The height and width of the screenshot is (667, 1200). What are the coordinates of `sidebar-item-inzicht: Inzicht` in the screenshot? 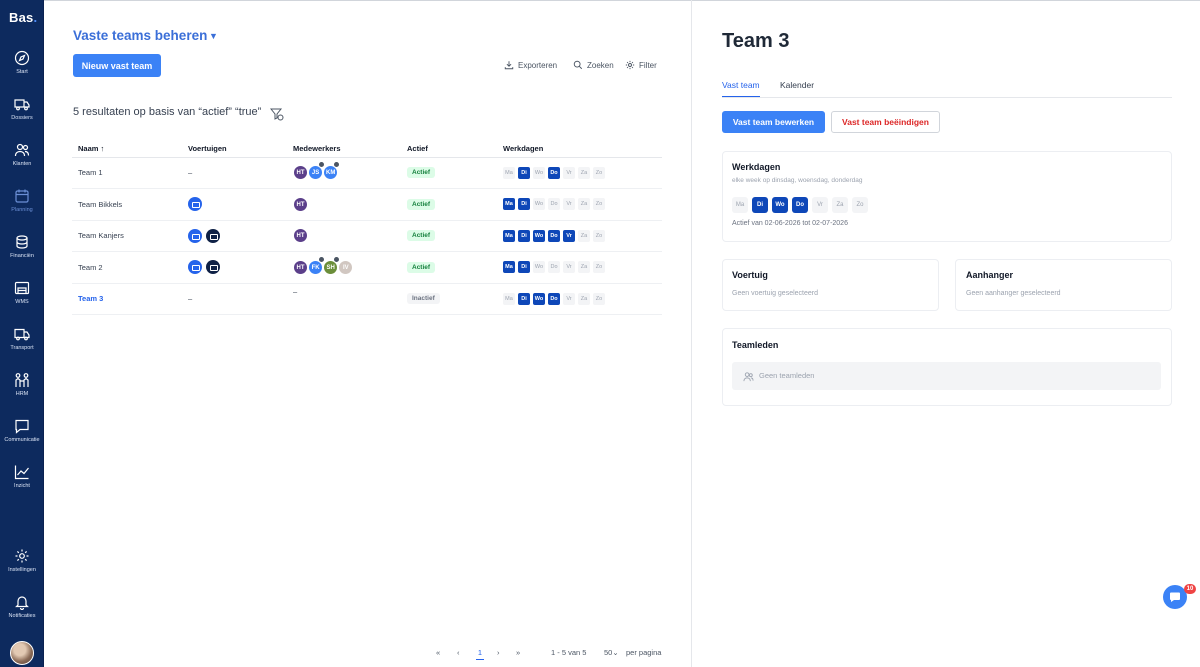 It's located at (22, 484).